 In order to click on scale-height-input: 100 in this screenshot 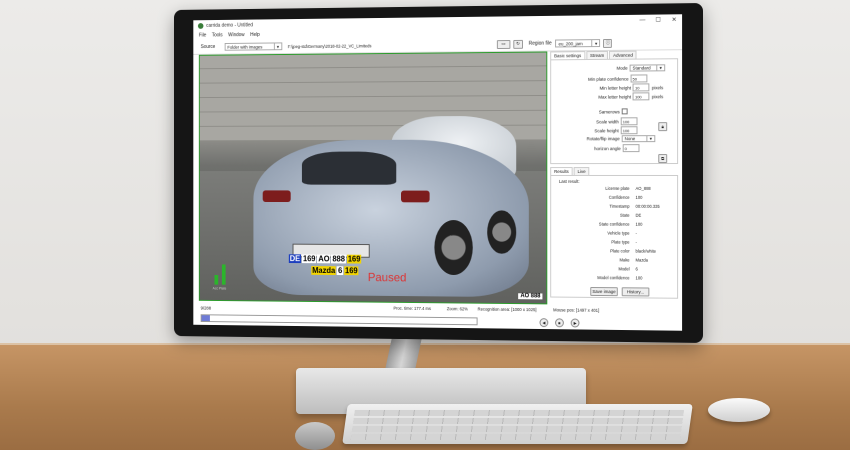, I will do `click(629, 130)`.